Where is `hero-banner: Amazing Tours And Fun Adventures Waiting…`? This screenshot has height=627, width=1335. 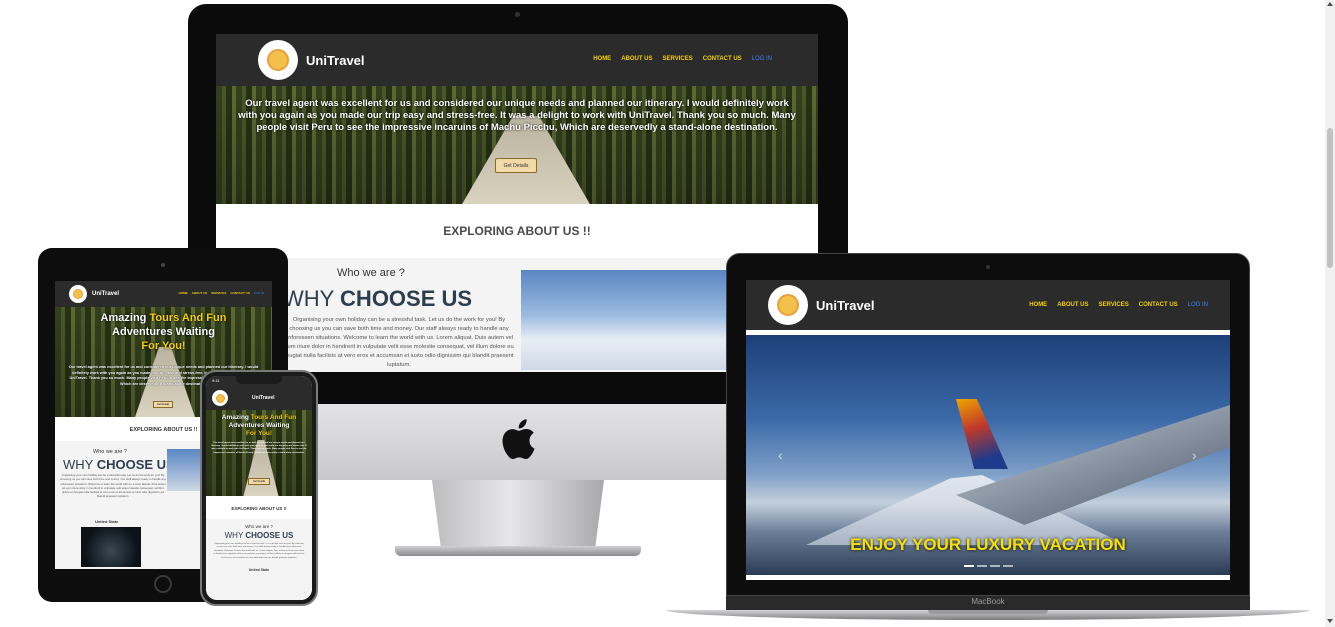
hero-banner: Amazing Tours And Fun Adventures Waiting… is located at coordinates (259, 453).